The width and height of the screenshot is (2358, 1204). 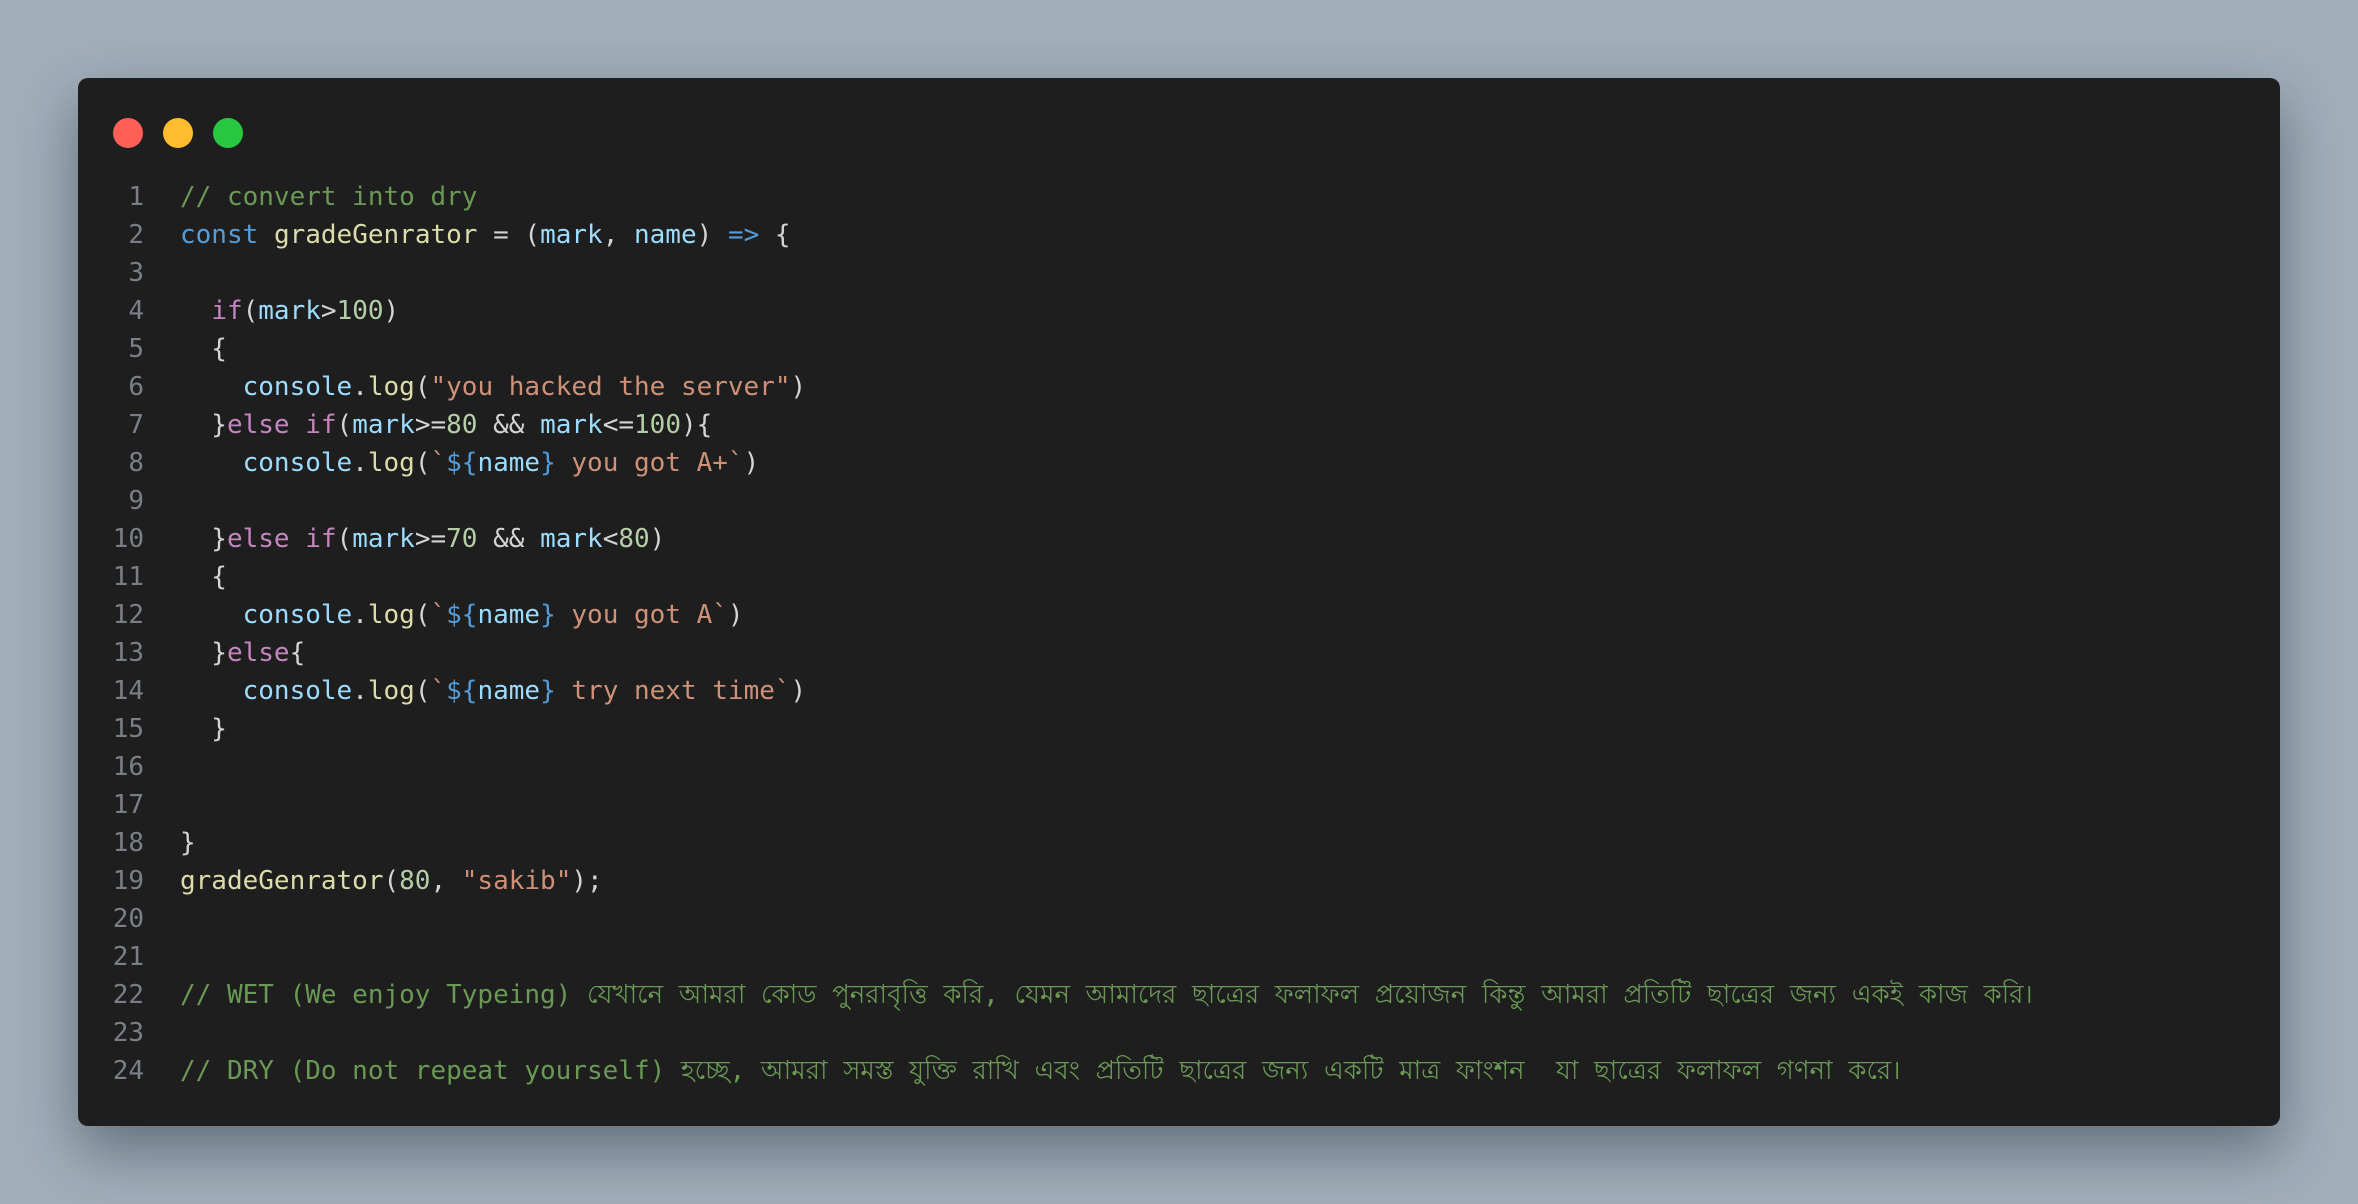 I want to click on minimize-icon, so click(x=178, y=133).